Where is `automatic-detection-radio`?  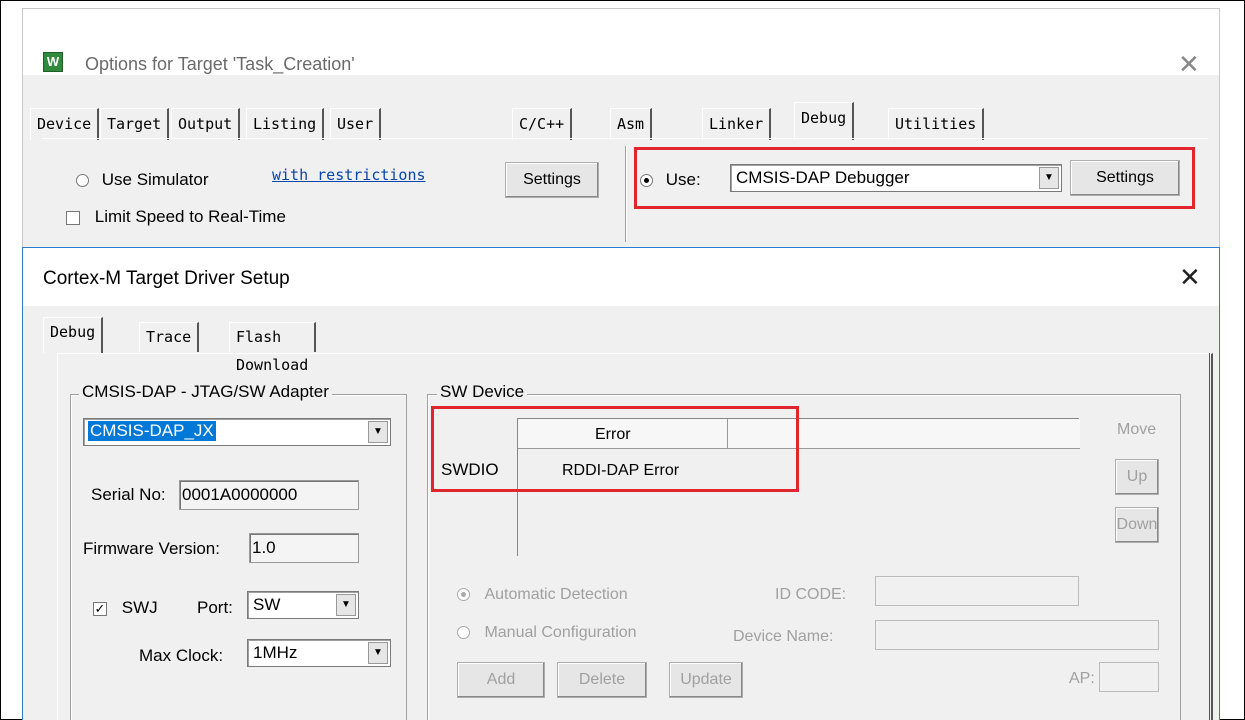 automatic-detection-radio is located at coordinates (463, 595).